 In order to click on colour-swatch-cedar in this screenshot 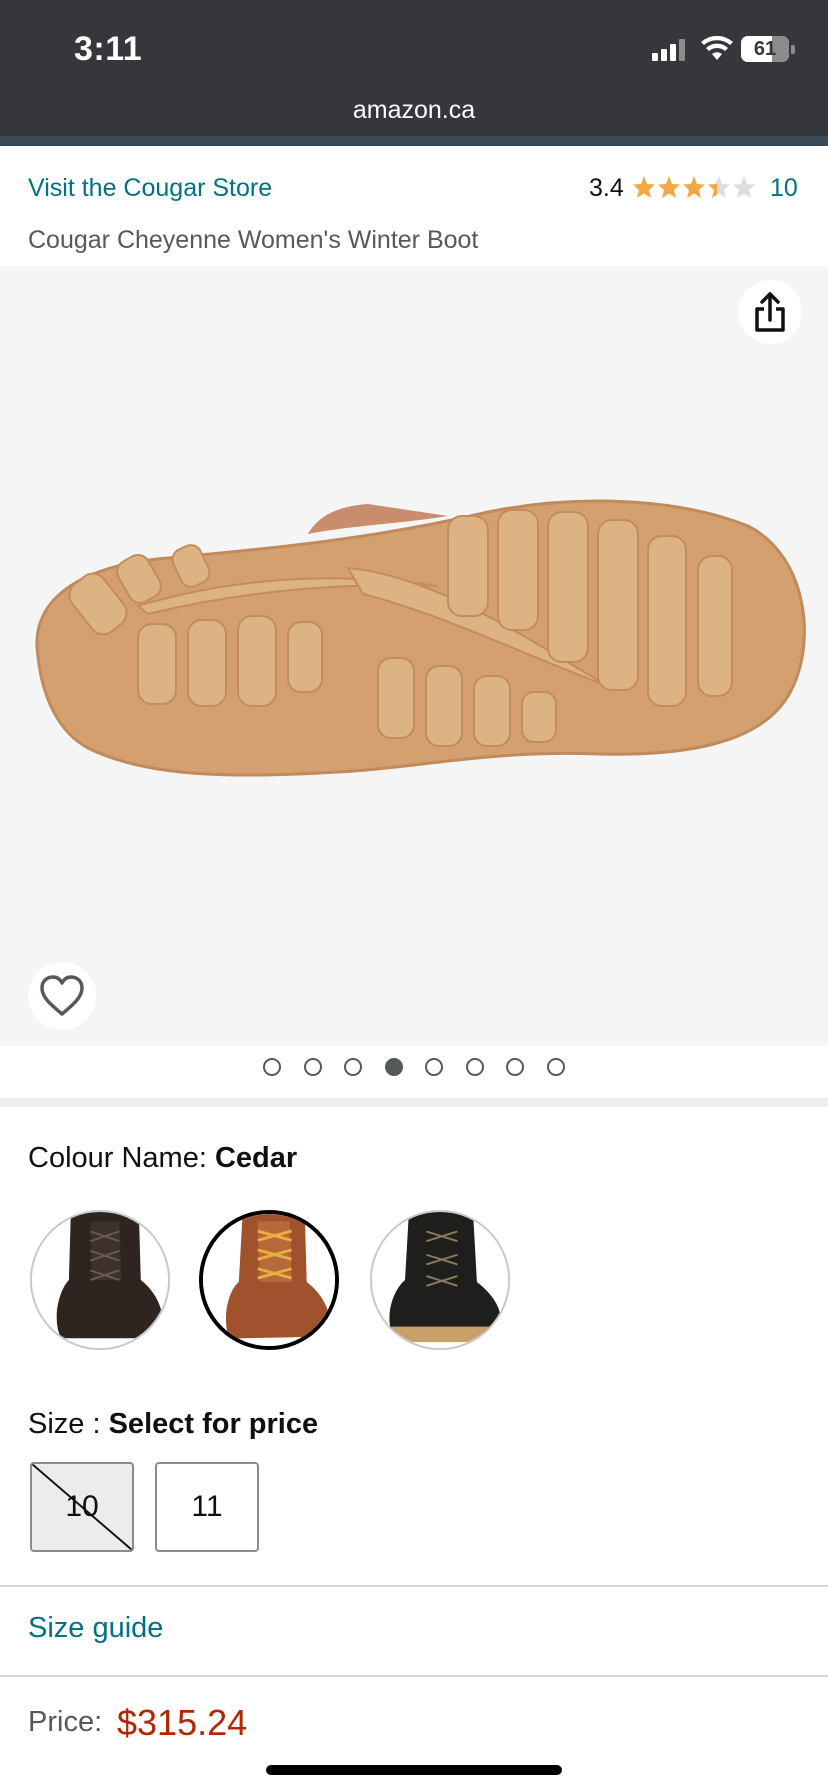, I will do `click(269, 1280)`.